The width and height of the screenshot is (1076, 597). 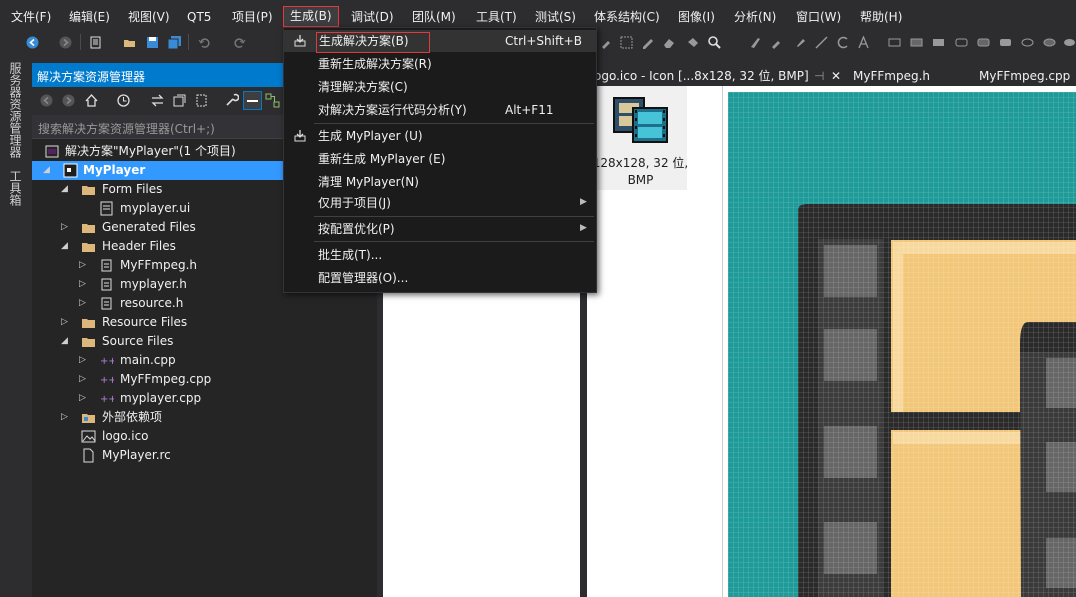 I want to click on menu-architecture: 体系结构(C), so click(x=627, y=17).